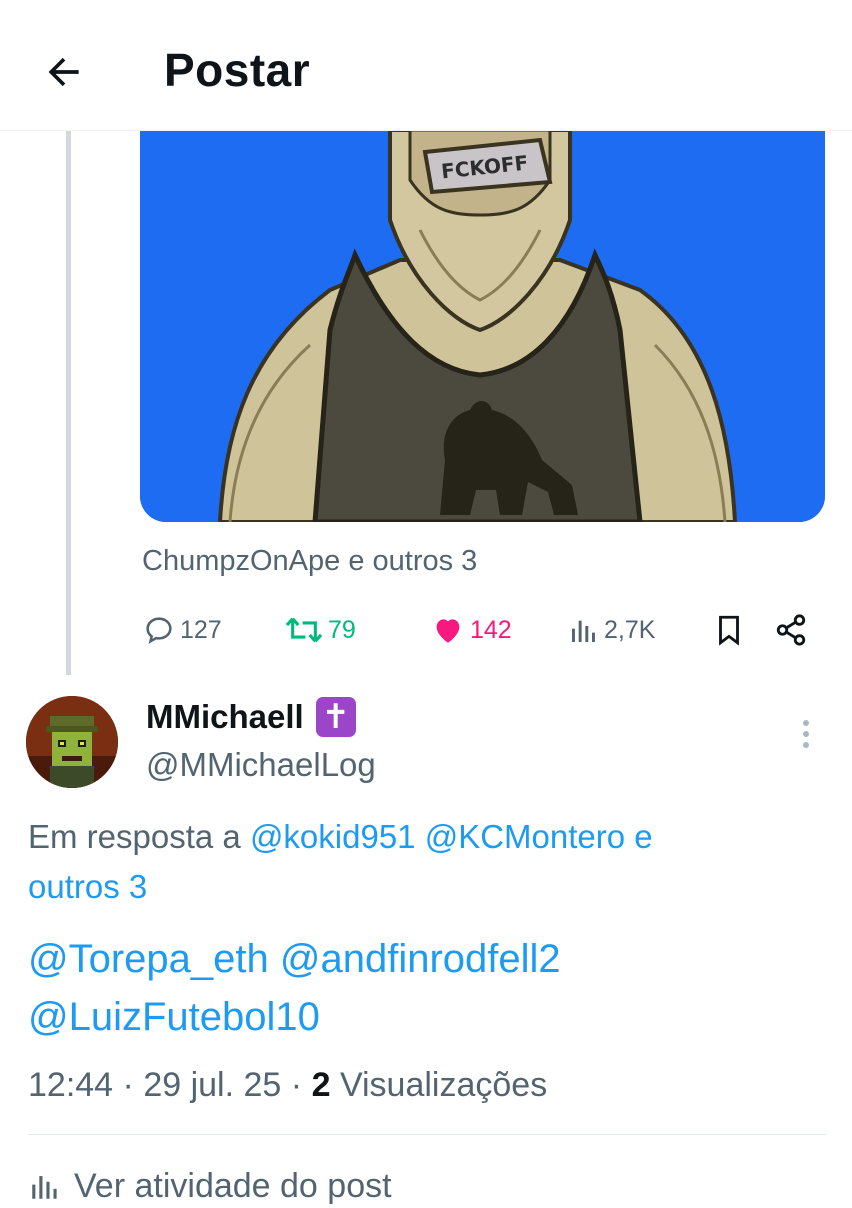 The height and width of the screenshot is (1208, 852). I want to click on more-options-button, so click(806, 734).